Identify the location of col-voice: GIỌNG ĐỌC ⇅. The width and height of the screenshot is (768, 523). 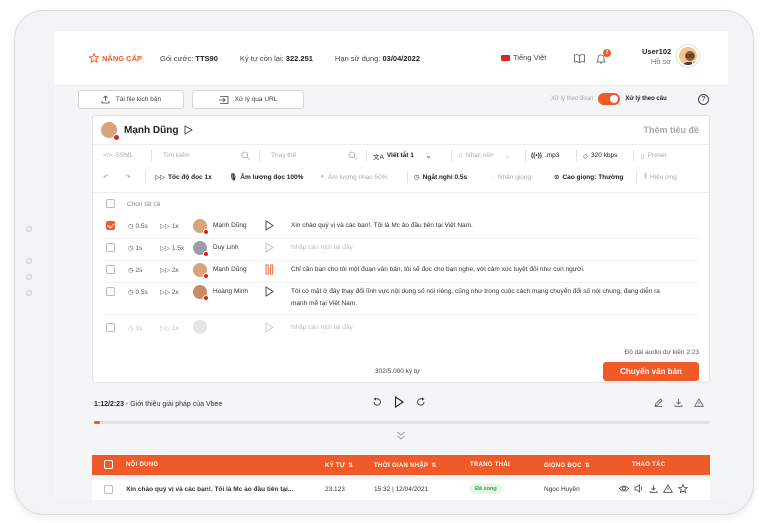
(567, 466).